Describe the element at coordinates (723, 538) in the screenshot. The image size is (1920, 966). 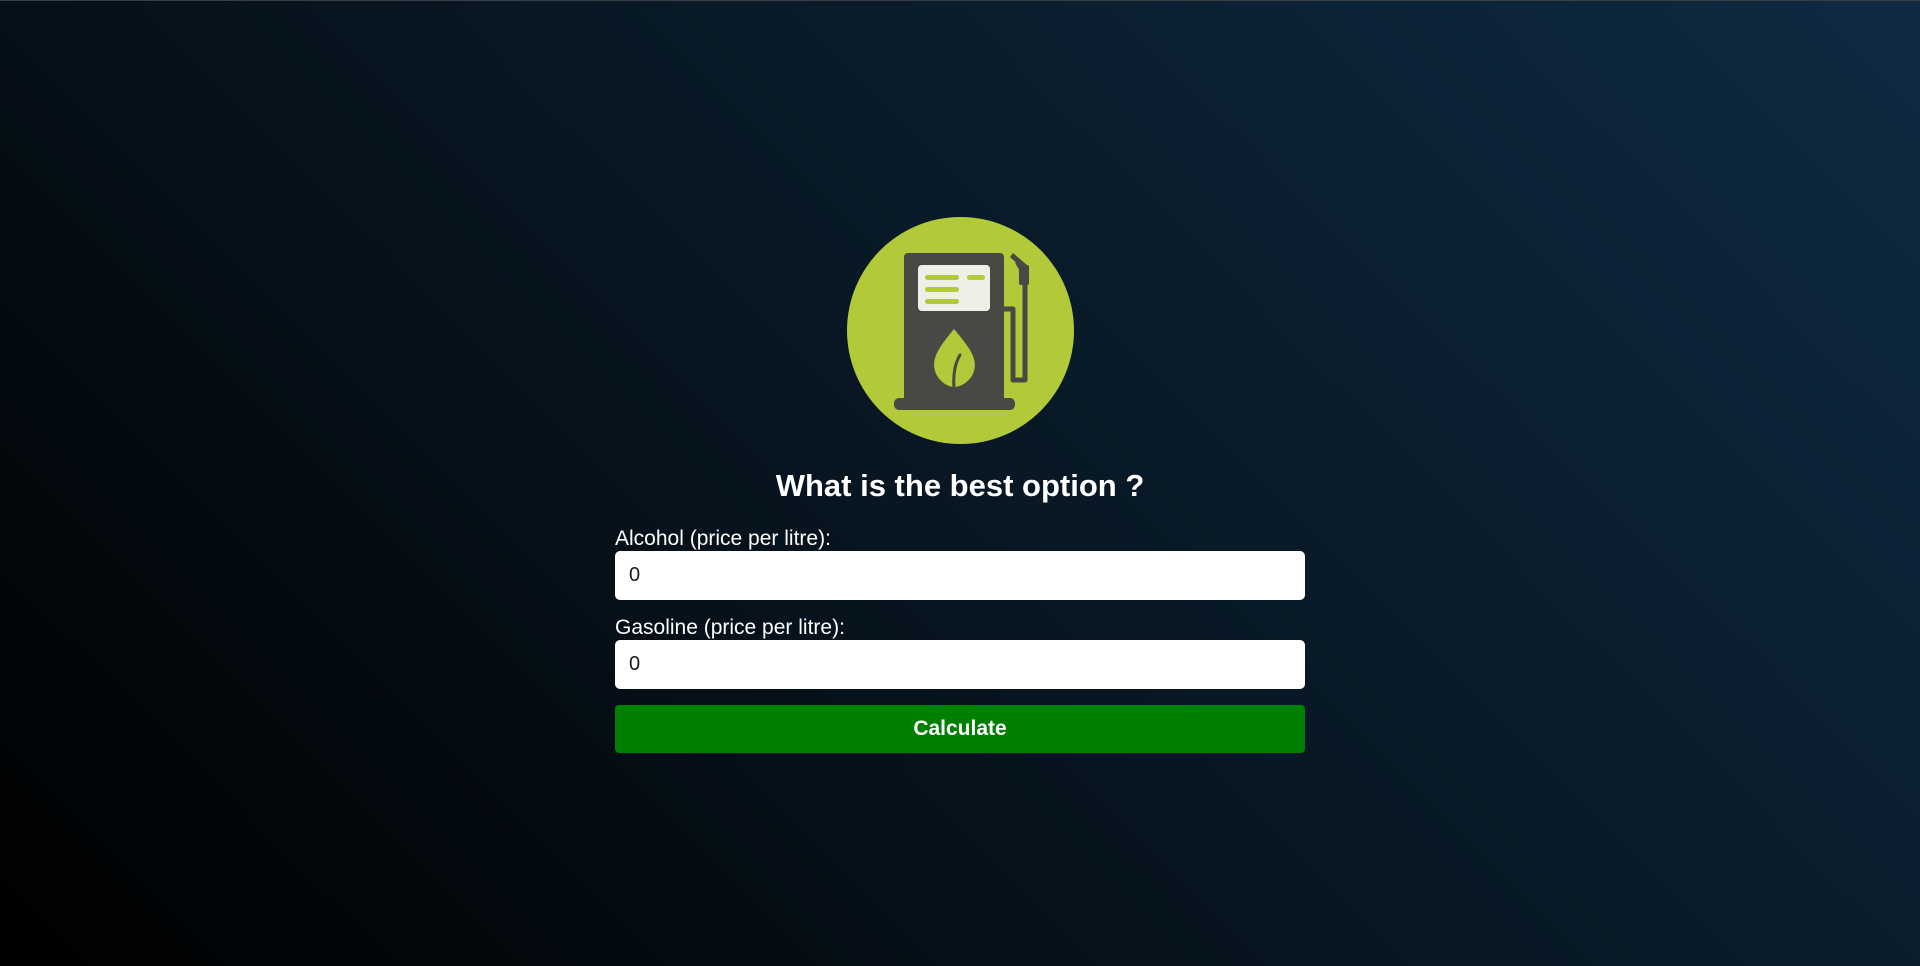
I see `alcohol-label: Alcohol (price per litre):` at that location.